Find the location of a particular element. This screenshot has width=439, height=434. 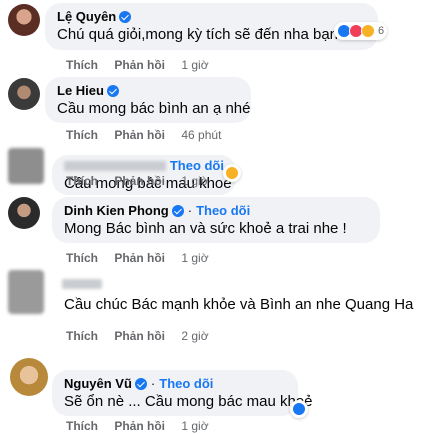

comment-bubble: Le Hieu Cầu mong bác bình an ạ nhé is located at coordinates (148, 100).